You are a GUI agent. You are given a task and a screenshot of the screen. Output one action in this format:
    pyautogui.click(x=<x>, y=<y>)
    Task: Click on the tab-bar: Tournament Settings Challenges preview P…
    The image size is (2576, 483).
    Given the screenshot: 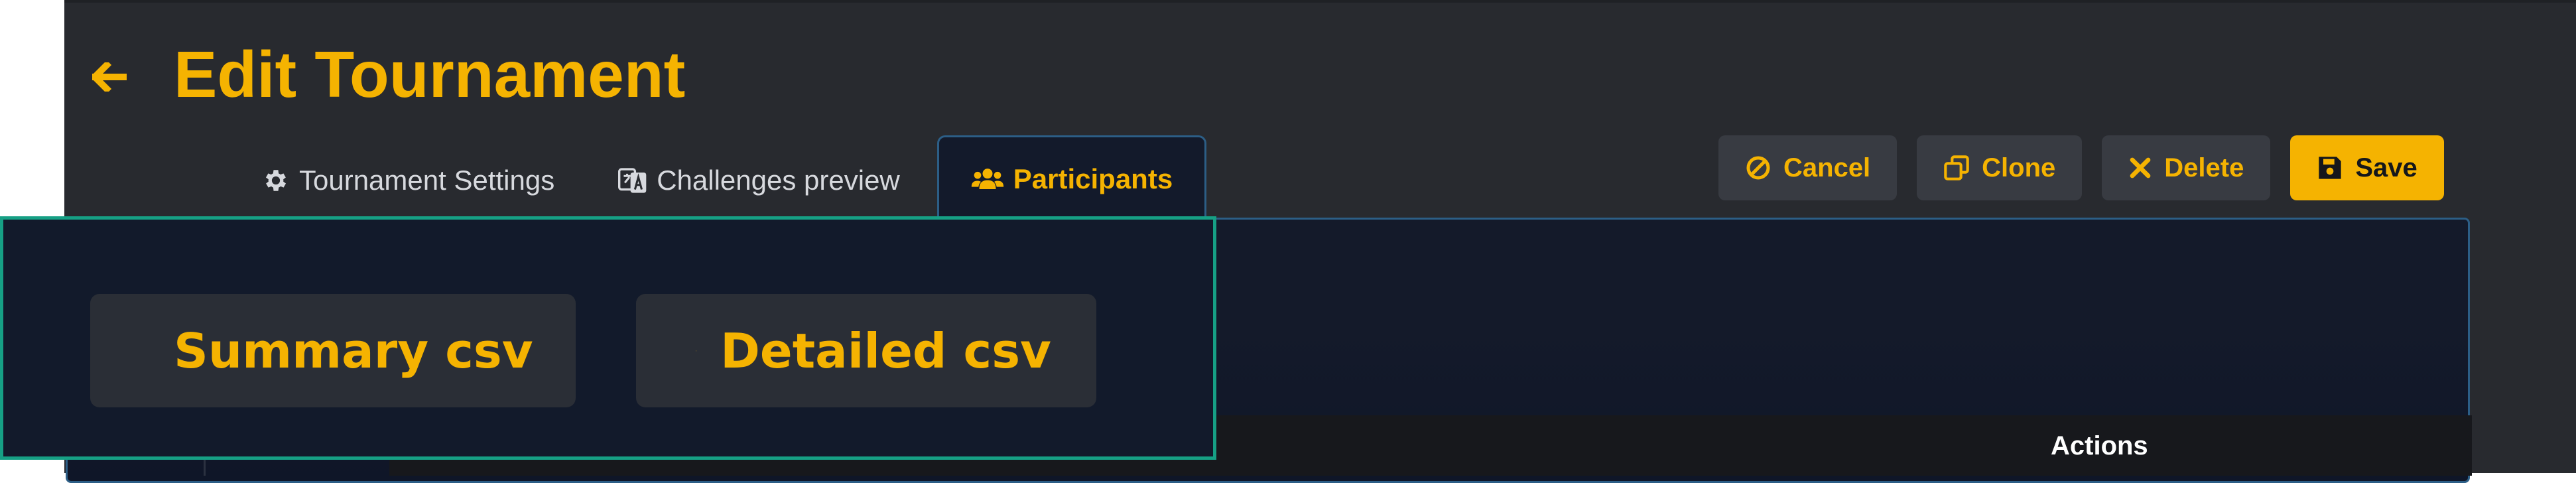 What is the action you would take?
    pyautogui.click(x=718, y=177)
    